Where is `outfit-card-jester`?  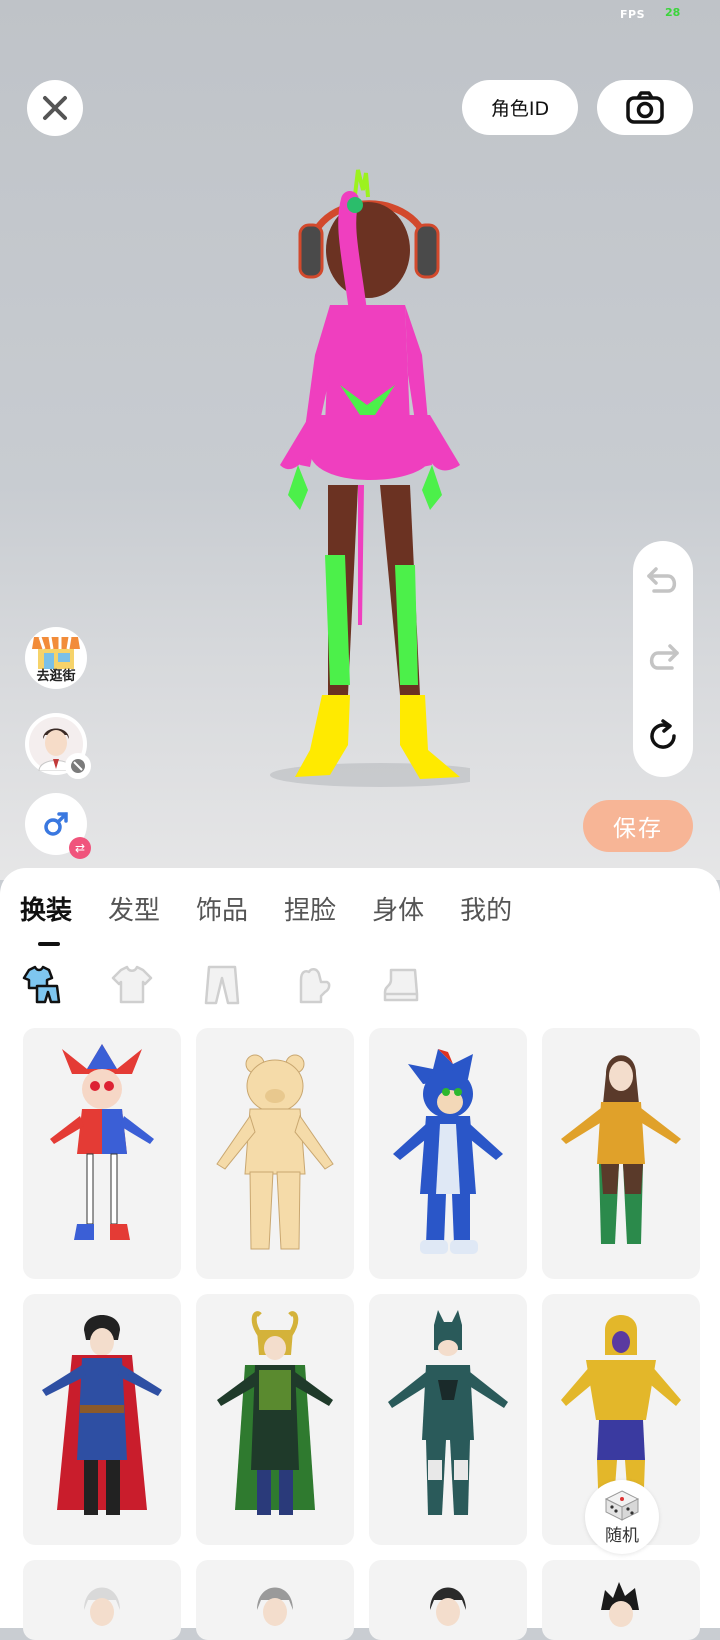
outfit-card-jester is located at coordinates (102, 1153).